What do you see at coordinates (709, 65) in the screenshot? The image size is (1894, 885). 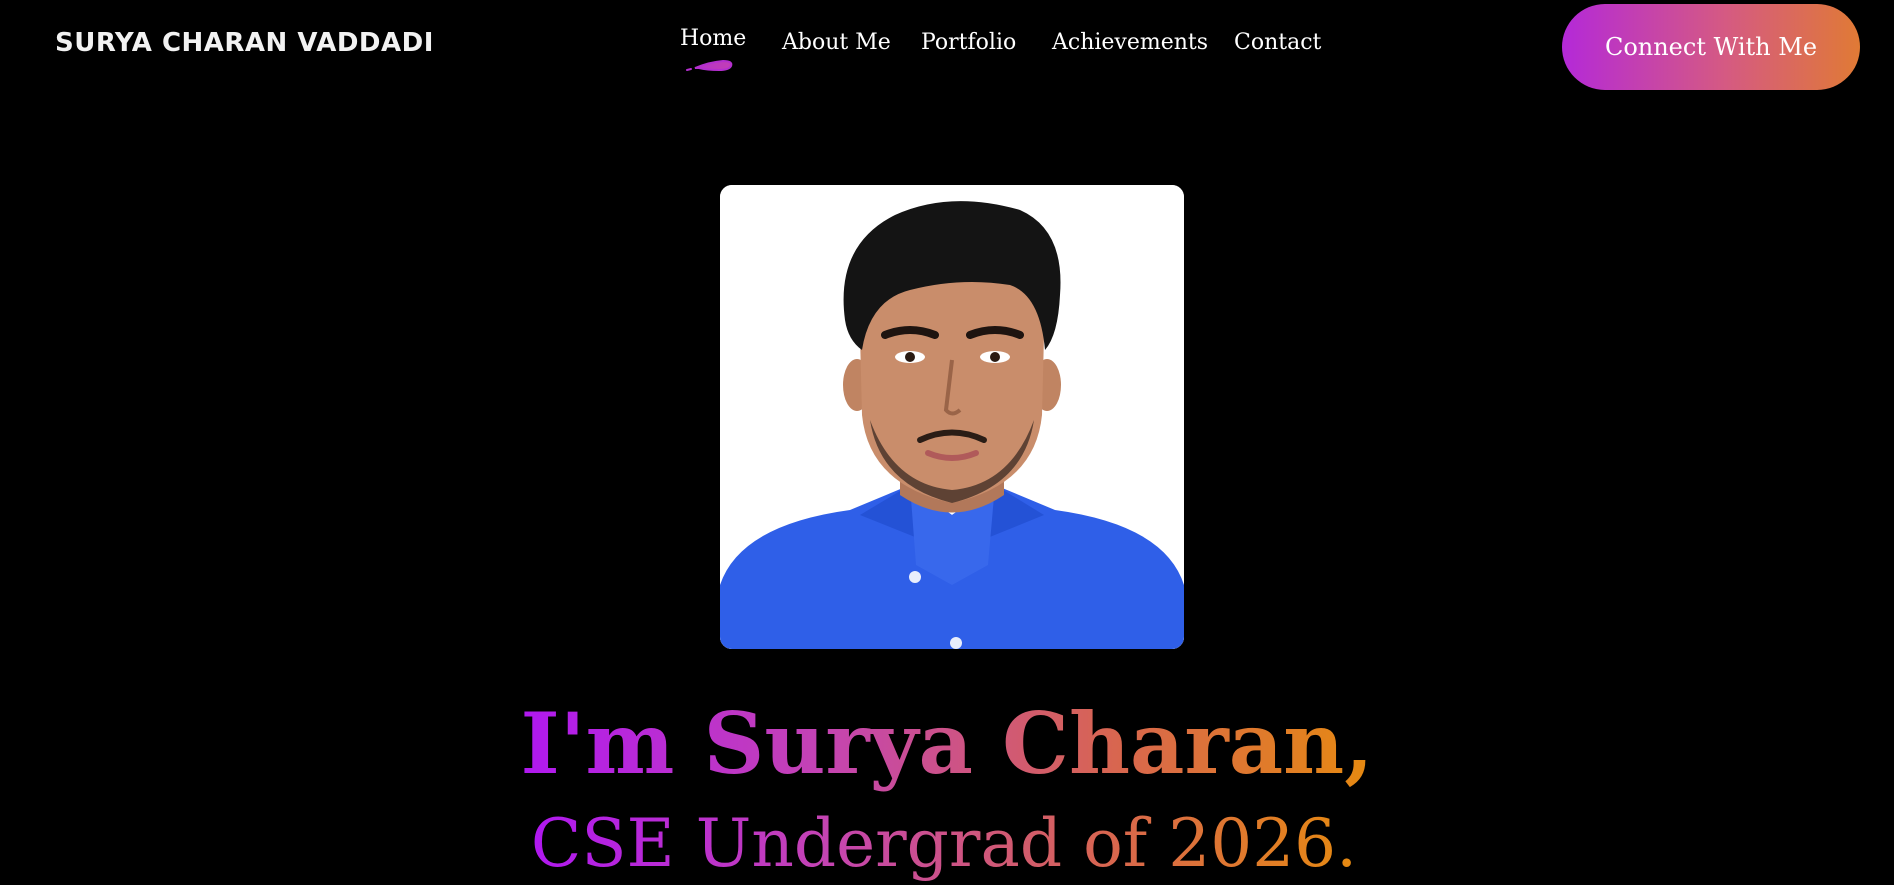 I see `swoosh-underline-icon` at bounding box center [709, 65].